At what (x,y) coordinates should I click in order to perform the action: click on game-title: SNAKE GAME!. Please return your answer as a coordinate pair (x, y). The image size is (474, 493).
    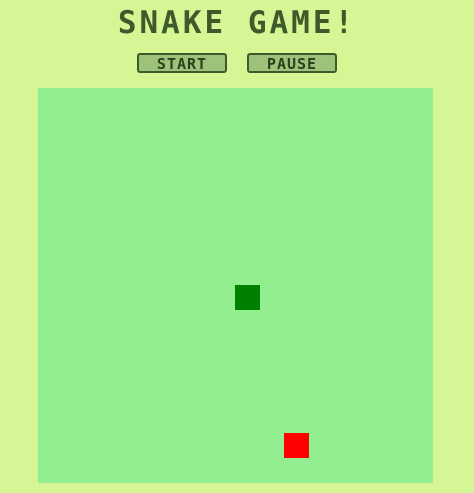
    Looking at the image, I should click on (237, 23).